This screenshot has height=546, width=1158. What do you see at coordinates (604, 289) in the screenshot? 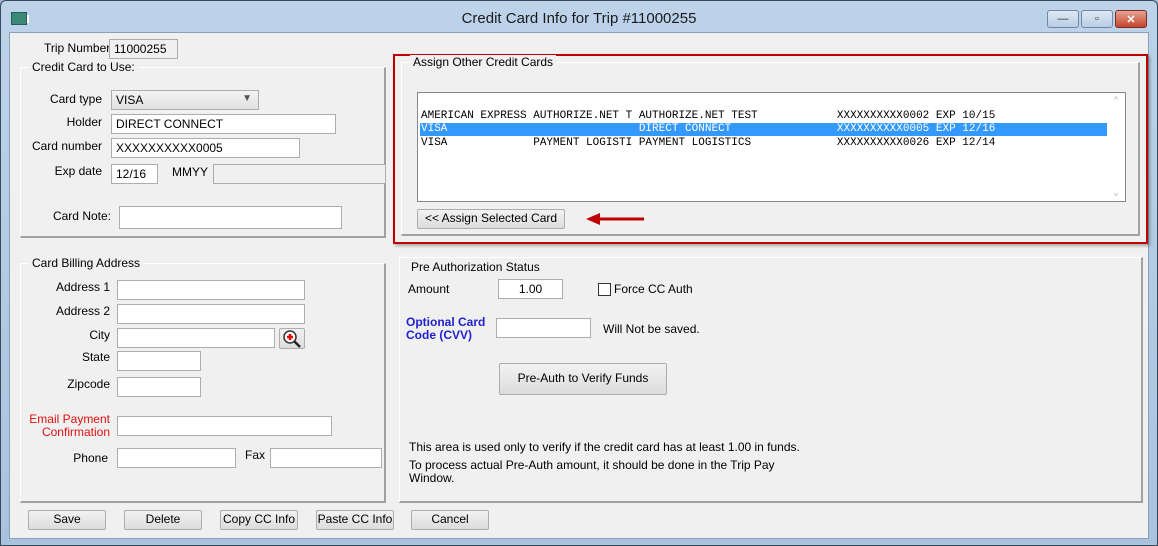
I see `force-cc-auth-checkbox` at bounding box center [604, 289].